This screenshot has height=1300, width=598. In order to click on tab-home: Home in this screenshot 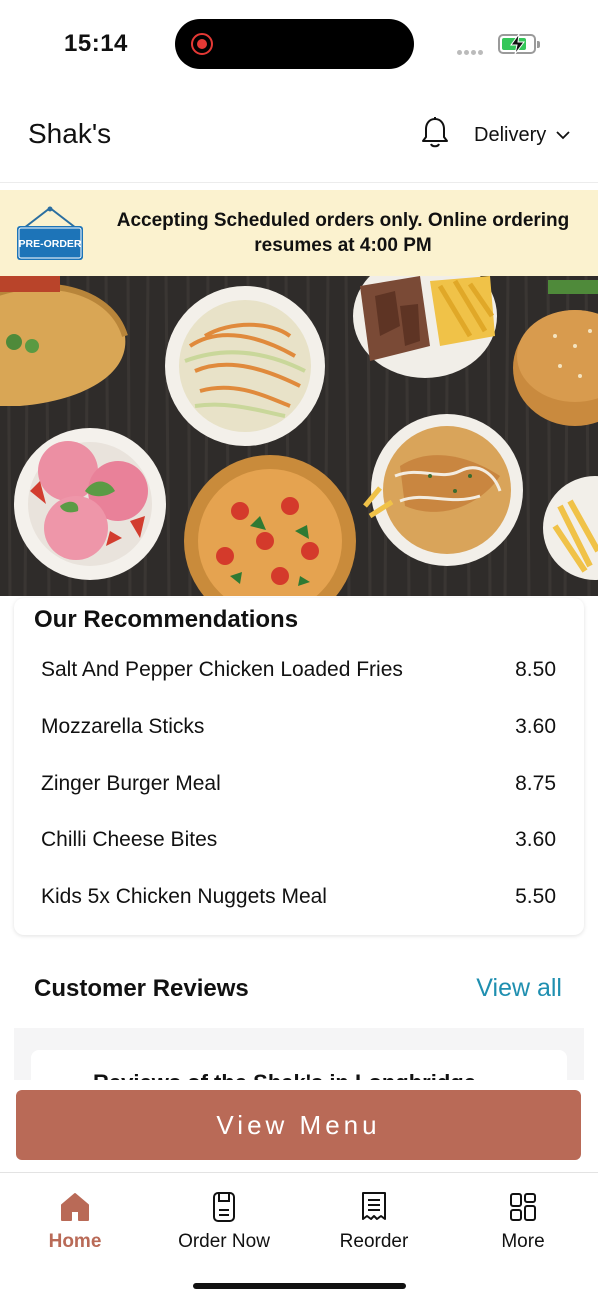, I will do `click(75, 1222)`.